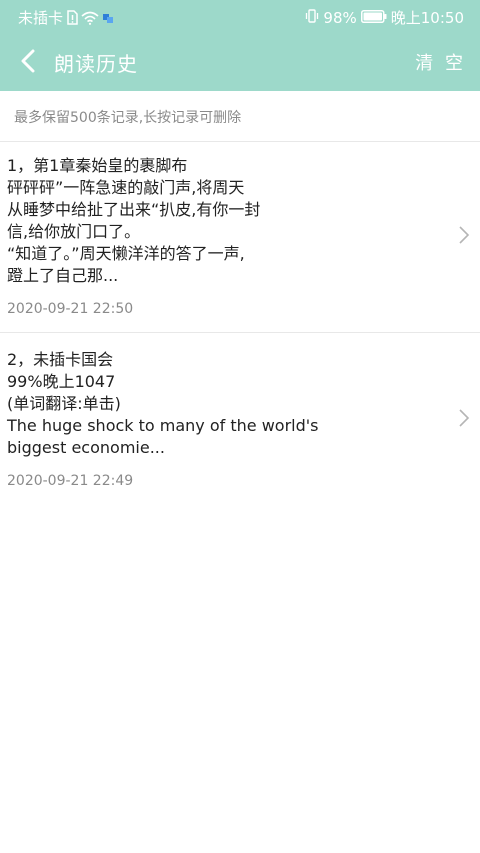  I want to click on app-notification-icon, so click(108, 18).